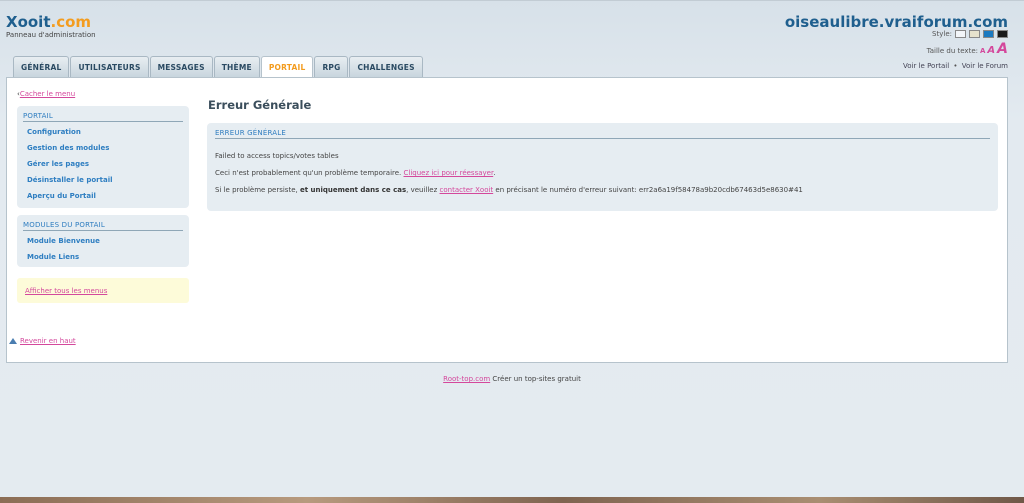  Describe the element at coordinates (942, 34) in the screenshot. I see `style-label: Style:` at that location.